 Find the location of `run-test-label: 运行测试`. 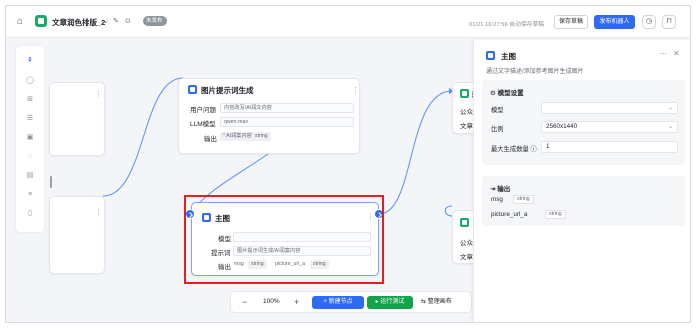

run-test-label: 运行测试 is located at coordinates (392, 302).